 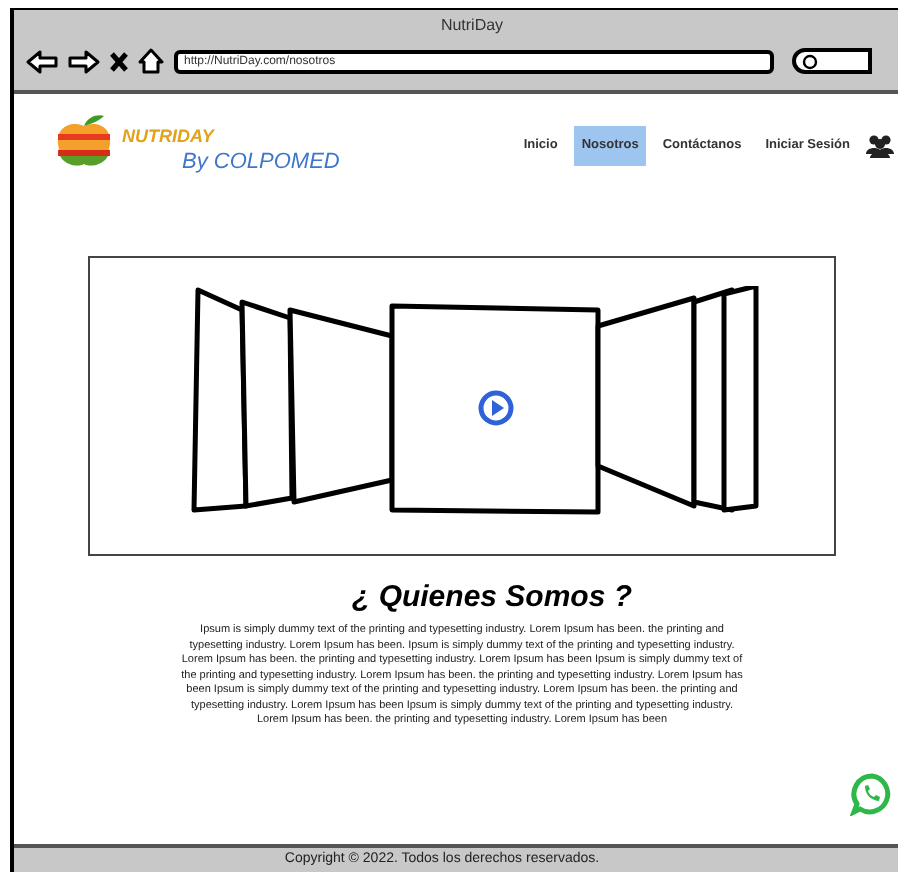 I want to click on apple-logo-icon, so click(x=84, y=142).